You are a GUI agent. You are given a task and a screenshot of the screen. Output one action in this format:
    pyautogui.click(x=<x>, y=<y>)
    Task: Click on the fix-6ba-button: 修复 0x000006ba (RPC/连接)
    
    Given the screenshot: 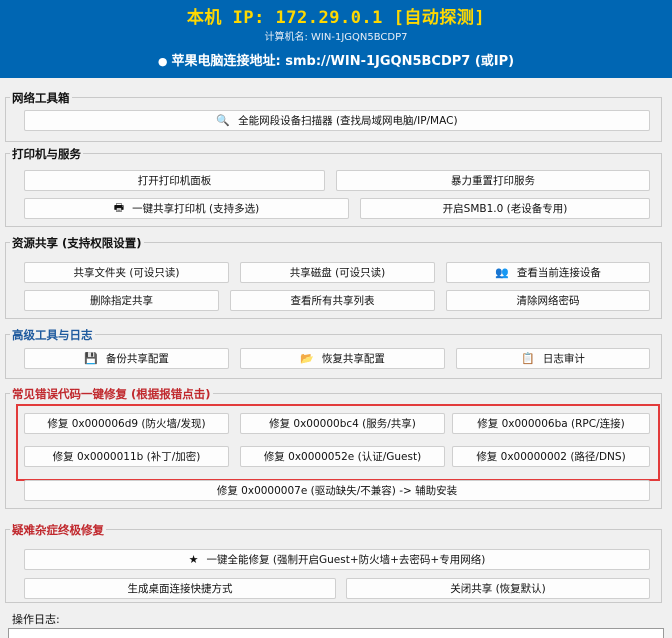 What is the action you would take?
    pyautogui.click(x=551, y=423)
    